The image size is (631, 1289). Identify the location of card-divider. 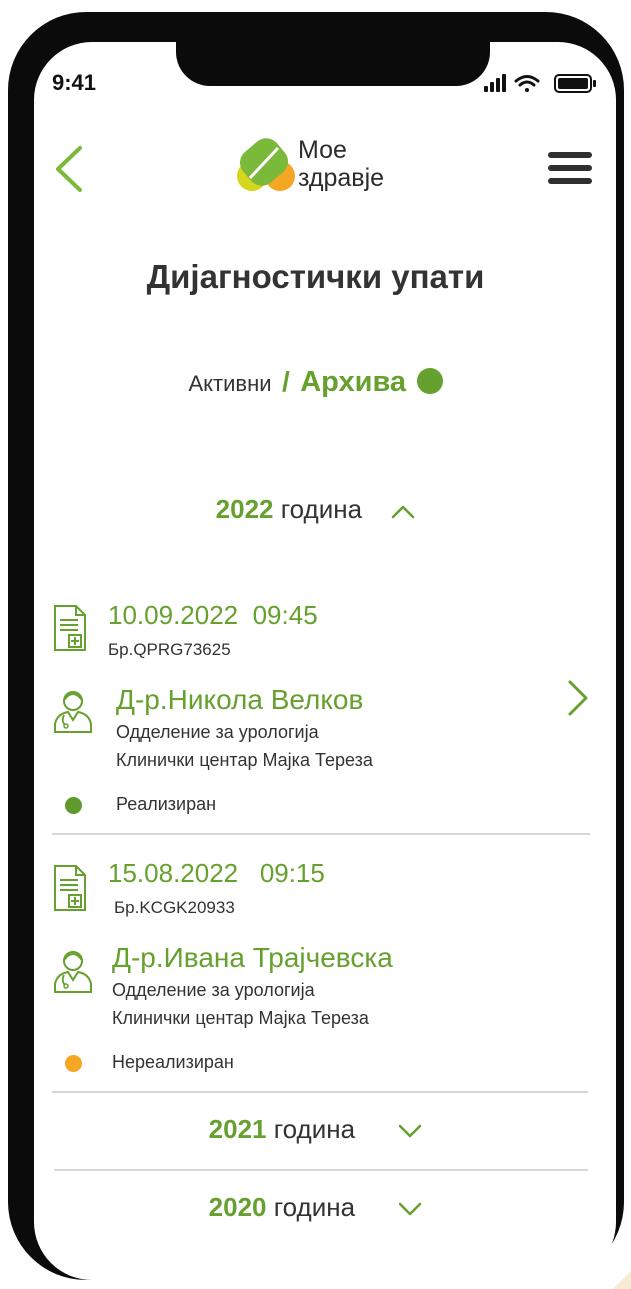
(321, 834).